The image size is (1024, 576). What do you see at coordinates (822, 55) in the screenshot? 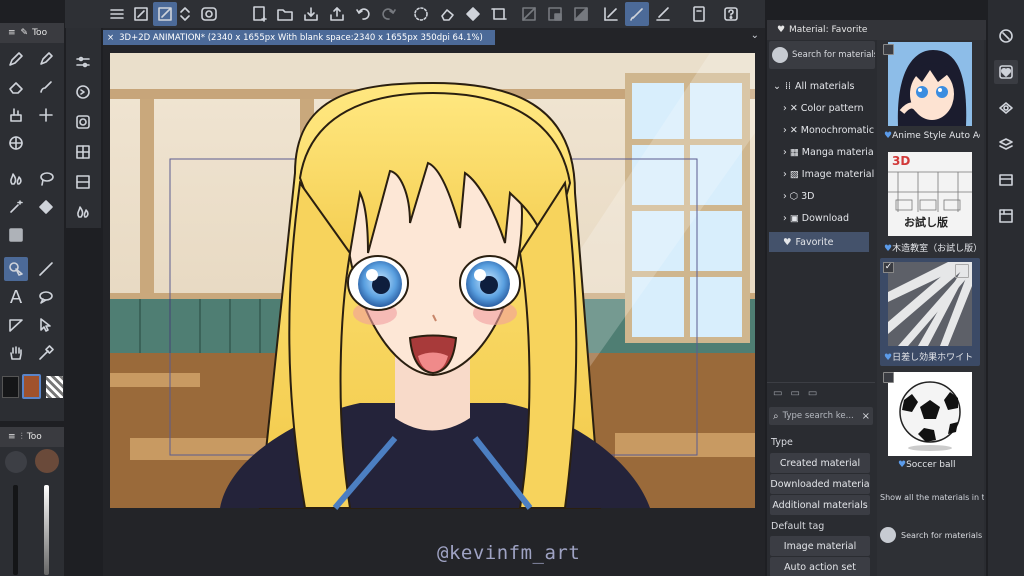
I see `material-search: Search for materials on A` at bounding box center [822, 55].